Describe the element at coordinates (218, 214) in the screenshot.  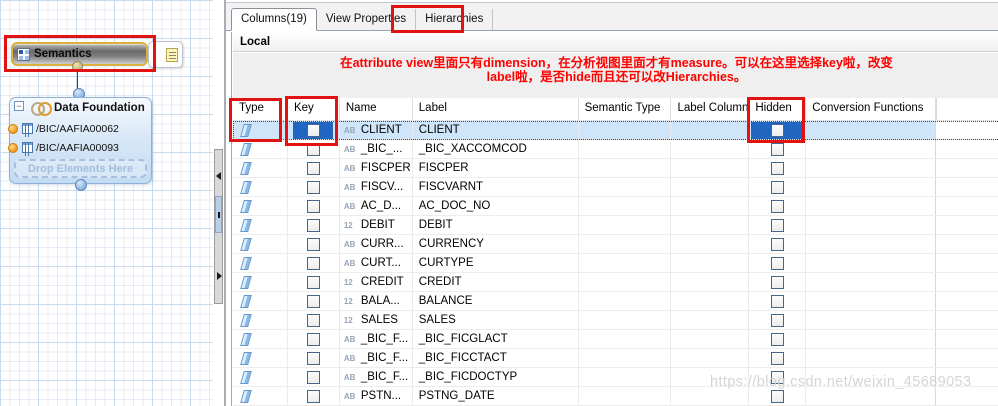
I see `splitter-thumb` at that location.